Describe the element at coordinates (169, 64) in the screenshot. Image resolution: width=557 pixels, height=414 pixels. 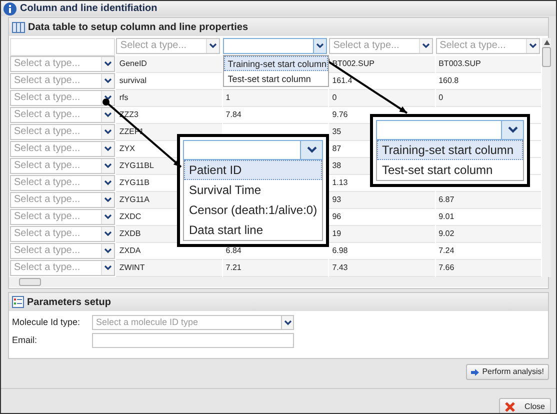
I see `table-cell: GeneID` at that location.